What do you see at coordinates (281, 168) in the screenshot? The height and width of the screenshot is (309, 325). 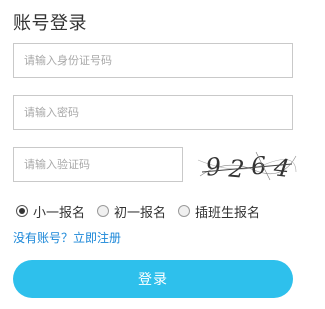 I see `captcha-char: 4` at bounding box center [281, 168].